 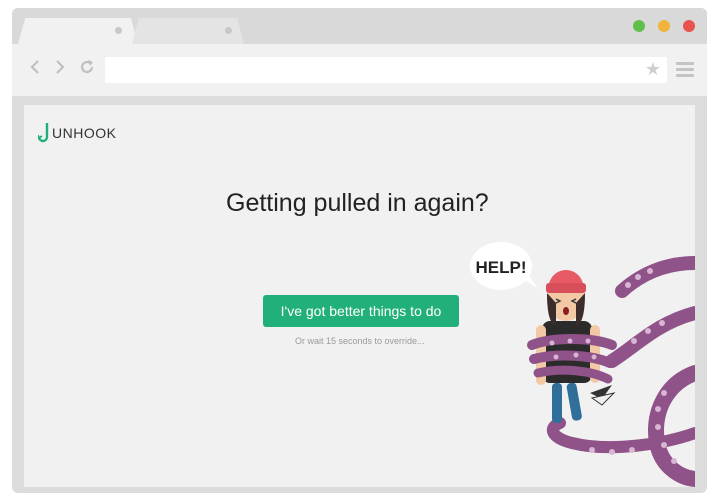 I want to click on back-icon, so click(x=35, y=69).